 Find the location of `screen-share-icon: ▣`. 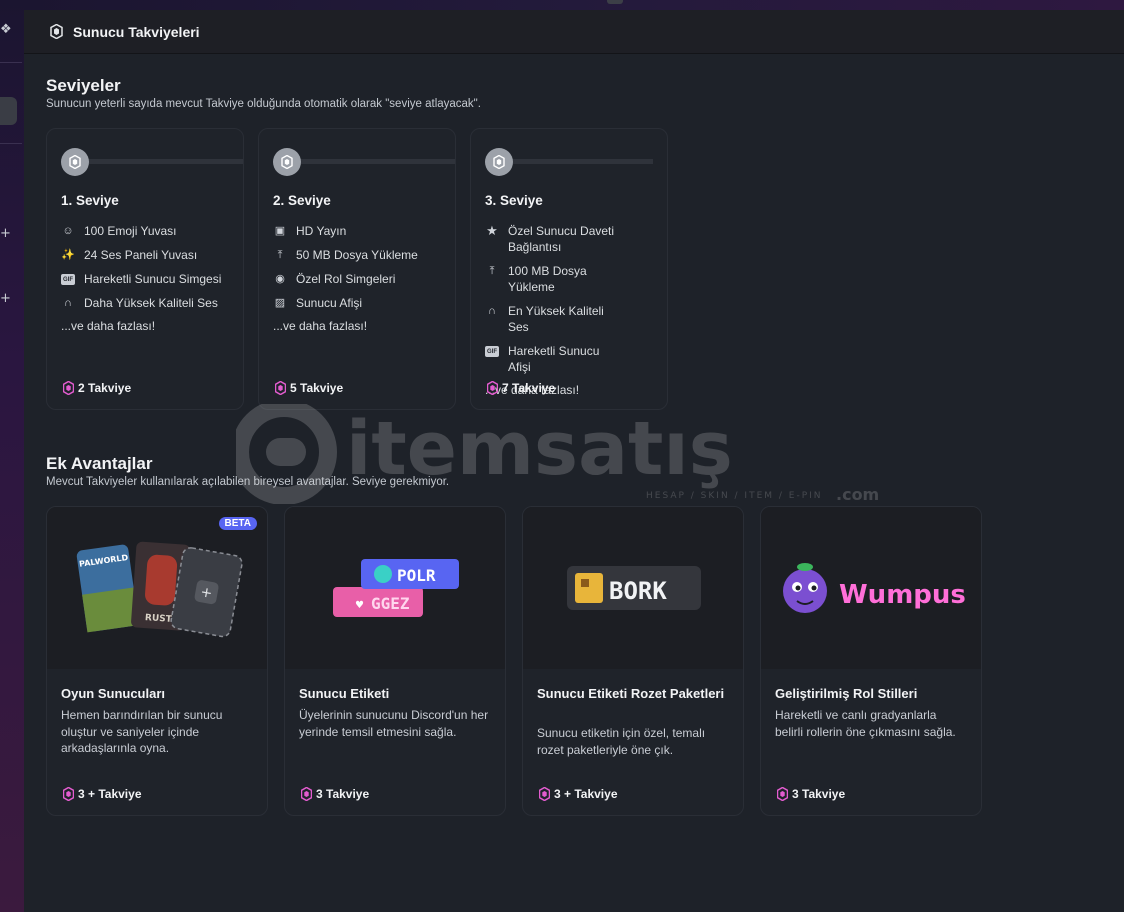

screen-share-icon: ▣ is located at coordinates (280, 231).